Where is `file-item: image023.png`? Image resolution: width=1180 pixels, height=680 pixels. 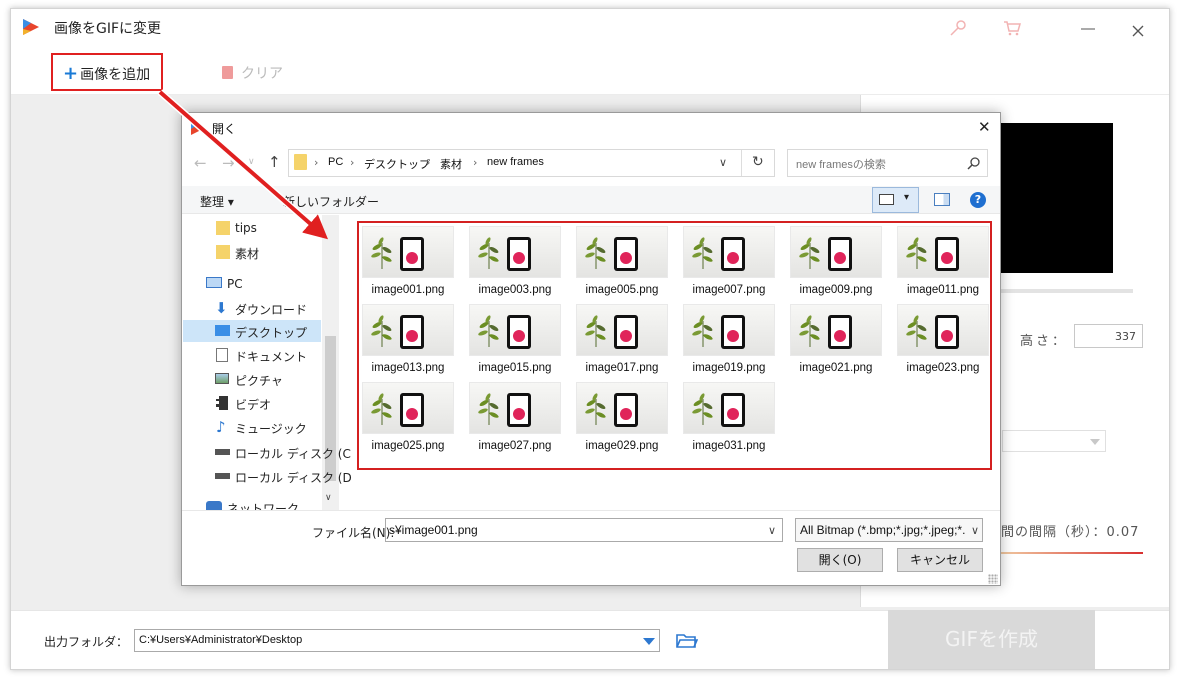 file-item: image023.png is located at coordinates (943, 343).